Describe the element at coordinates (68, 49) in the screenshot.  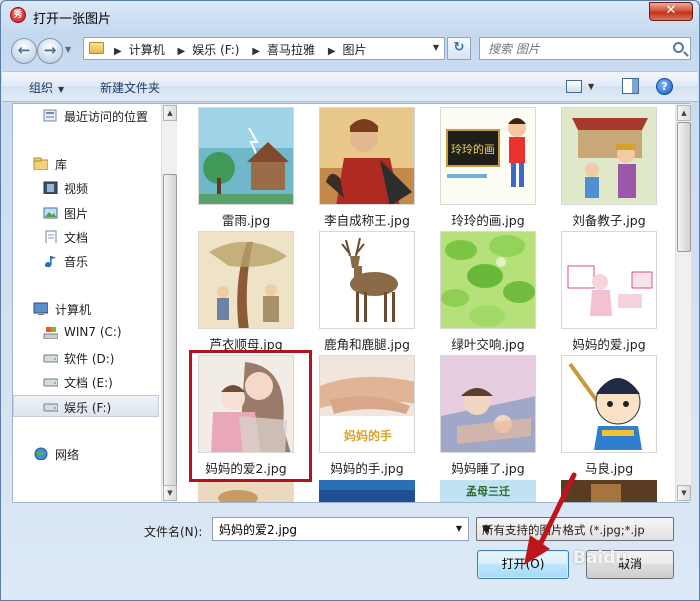
I see `recent-pages-dropdown-icon: ▼` at that location.